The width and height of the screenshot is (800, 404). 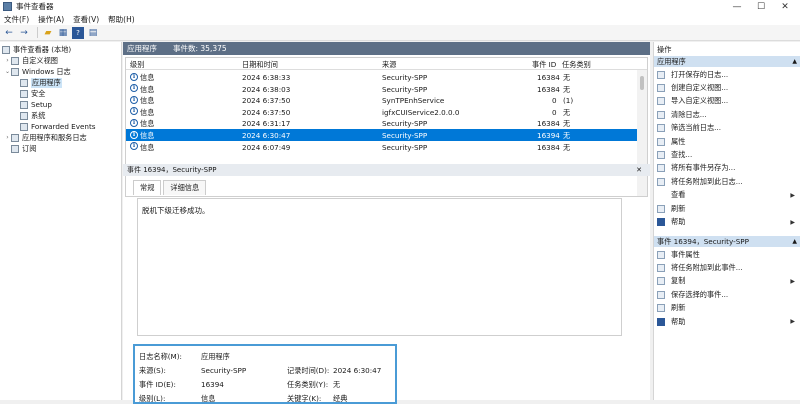 I want to click on tree-item-system: 系统, so click(x=32, y=115).